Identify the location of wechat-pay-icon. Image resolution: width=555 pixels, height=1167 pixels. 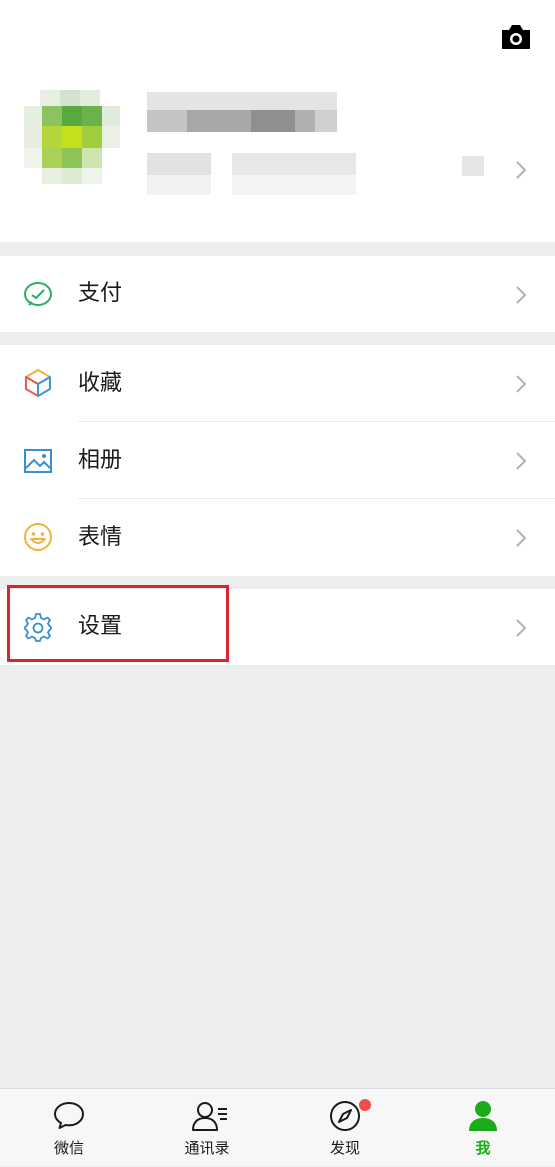
(38, 294).